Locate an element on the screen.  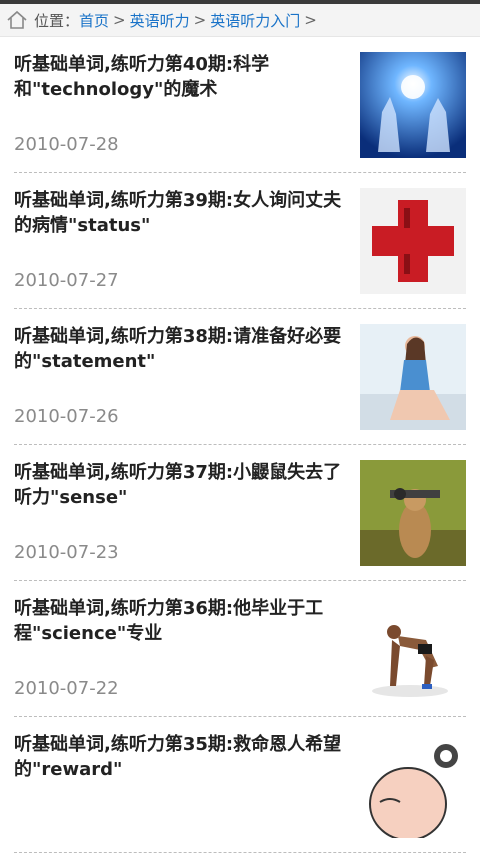
home-icon is located at coordinates (17, 20).